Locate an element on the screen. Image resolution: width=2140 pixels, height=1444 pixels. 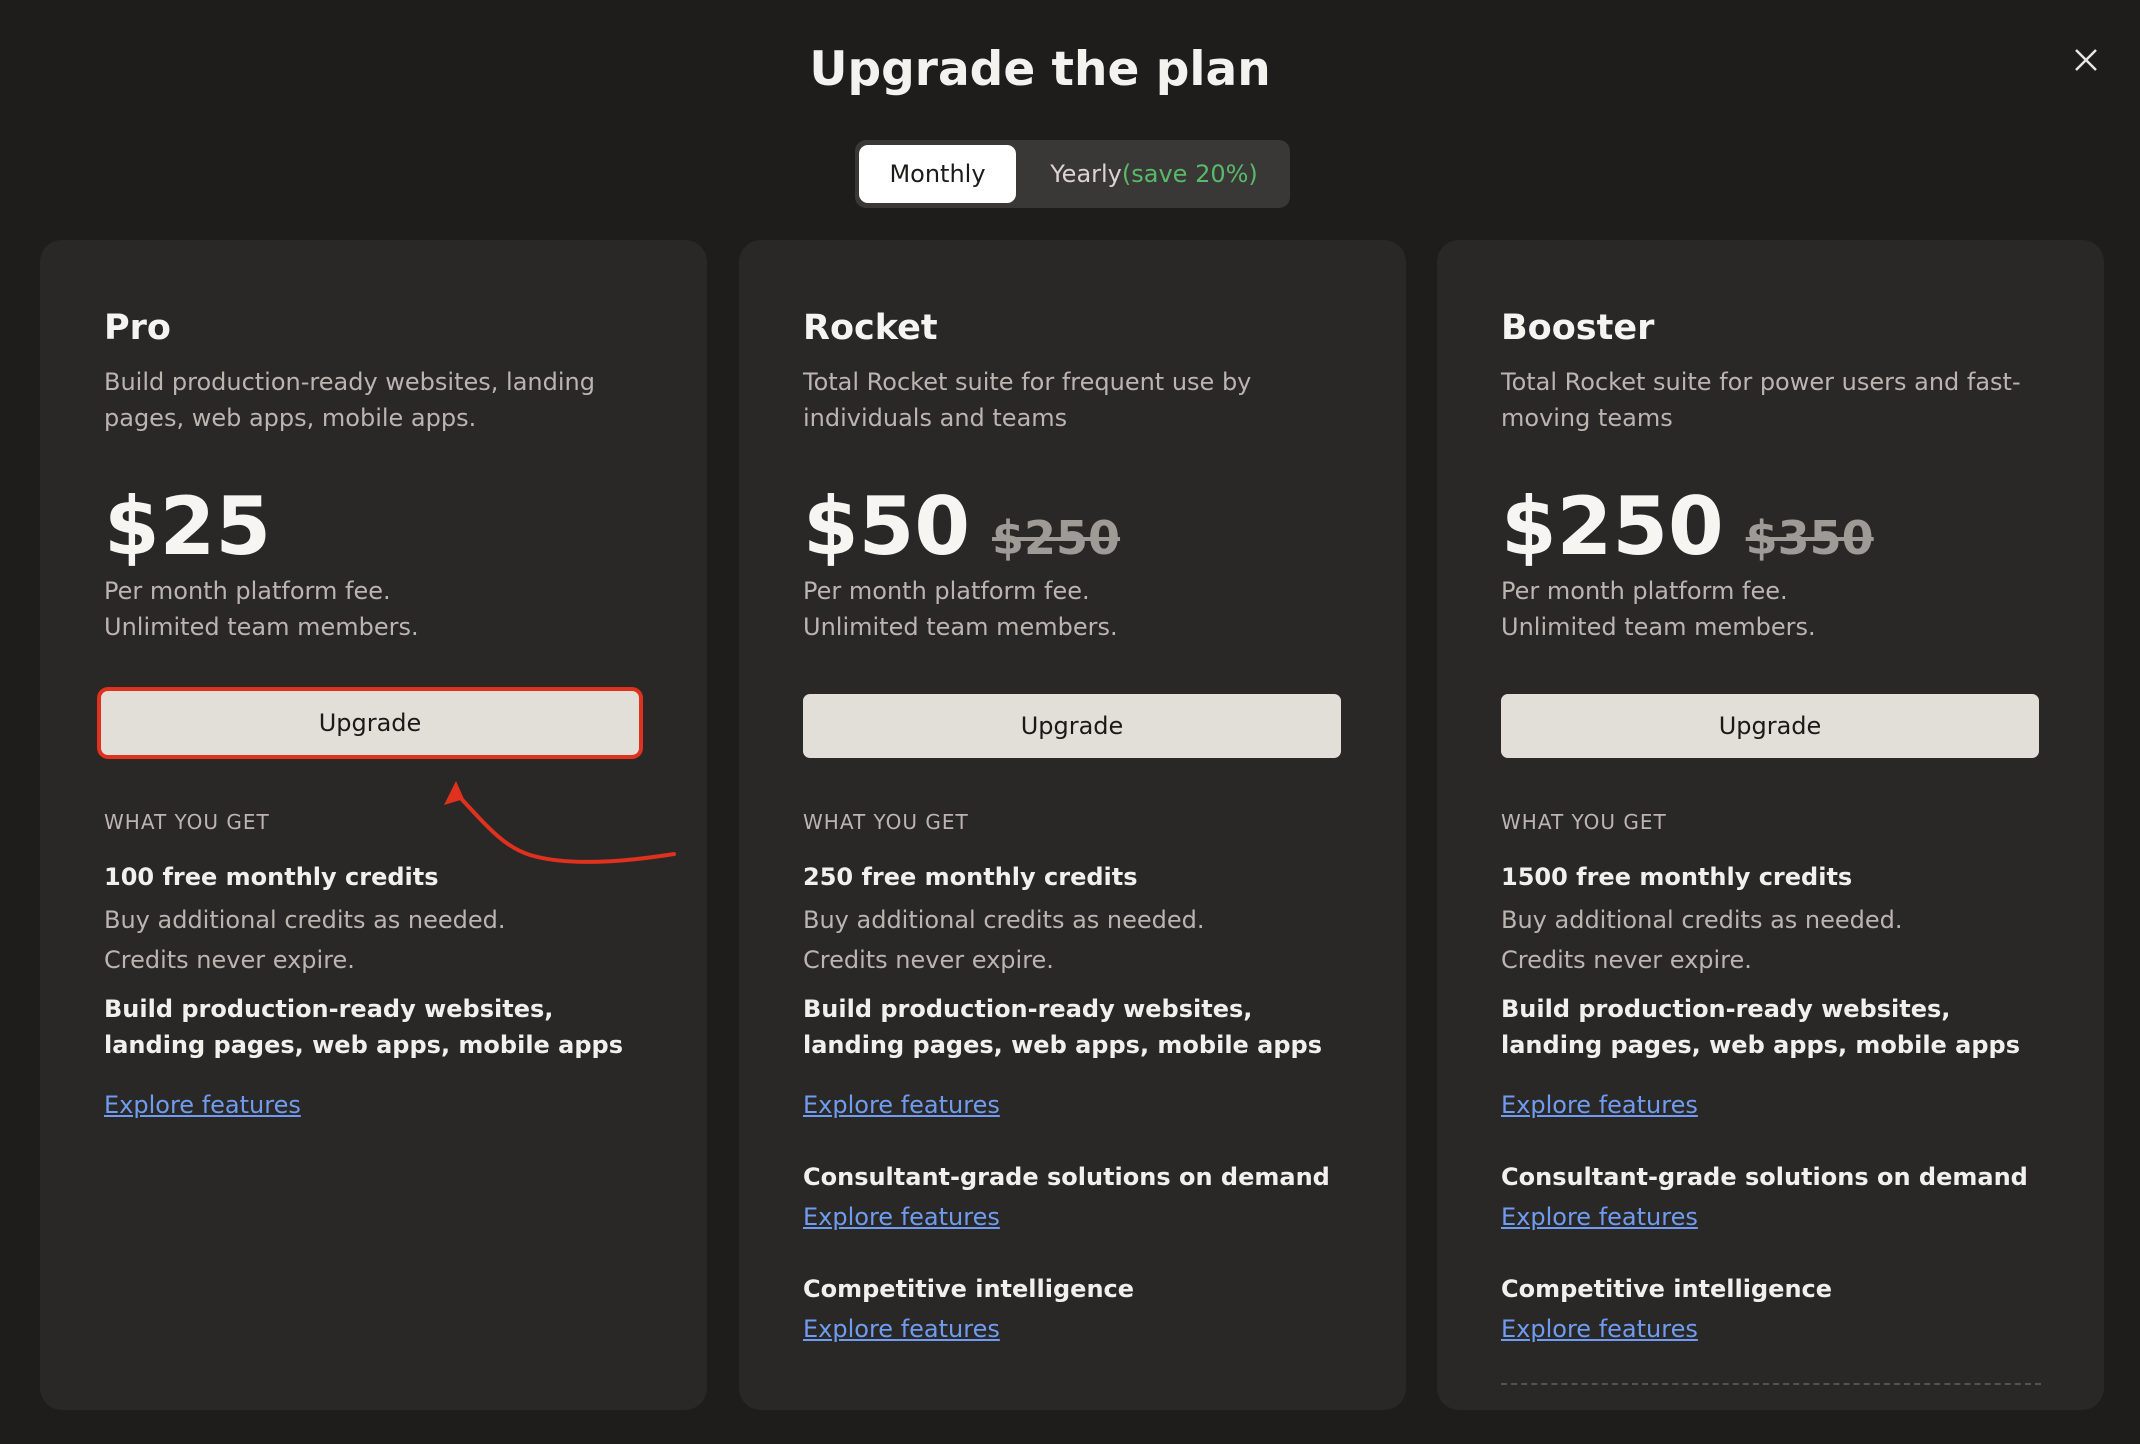
price-row: $25 is located at coordinates (187, 526).